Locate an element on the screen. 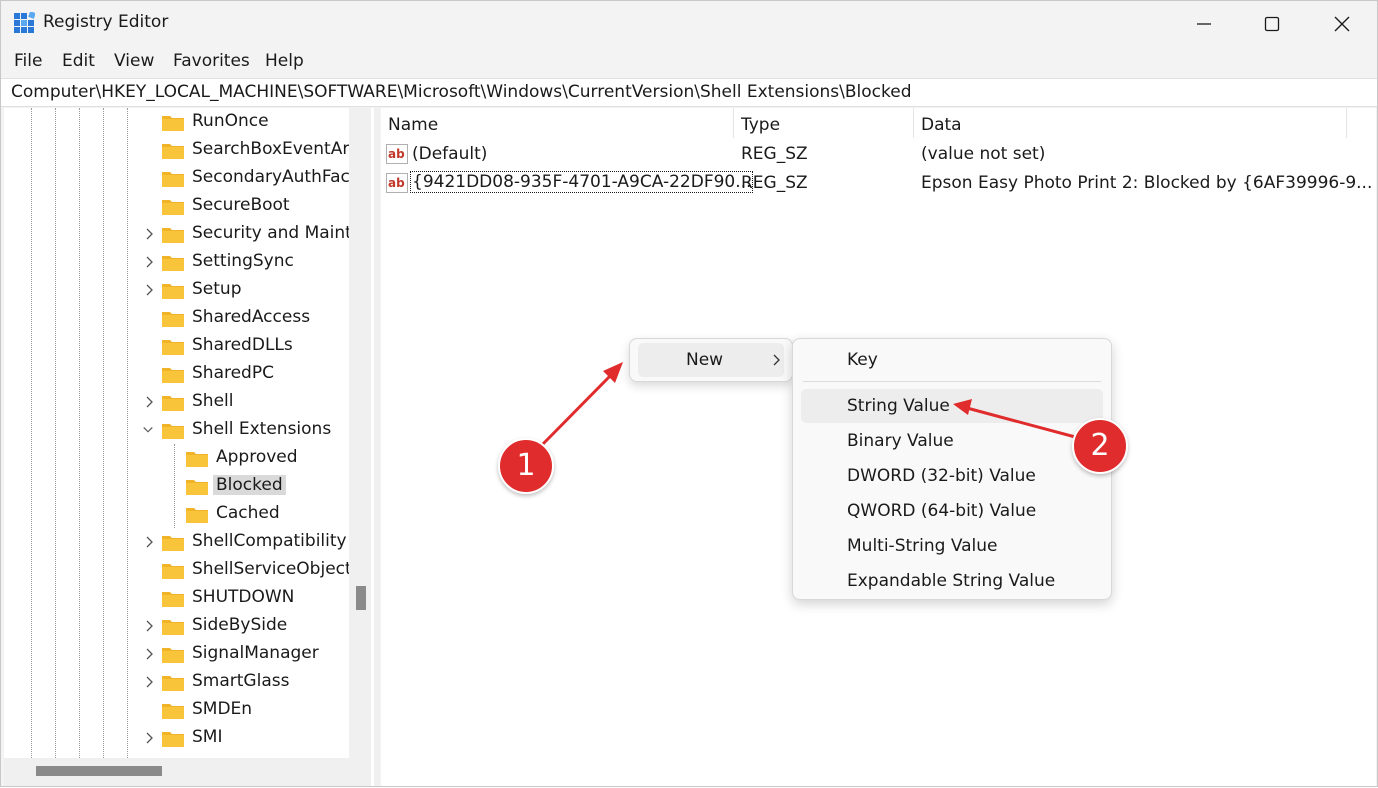 Image resolution: width=1378 pixels, height=788 pixels. submenu-binary-value: Binary Value is located at coordinates (952, 441).